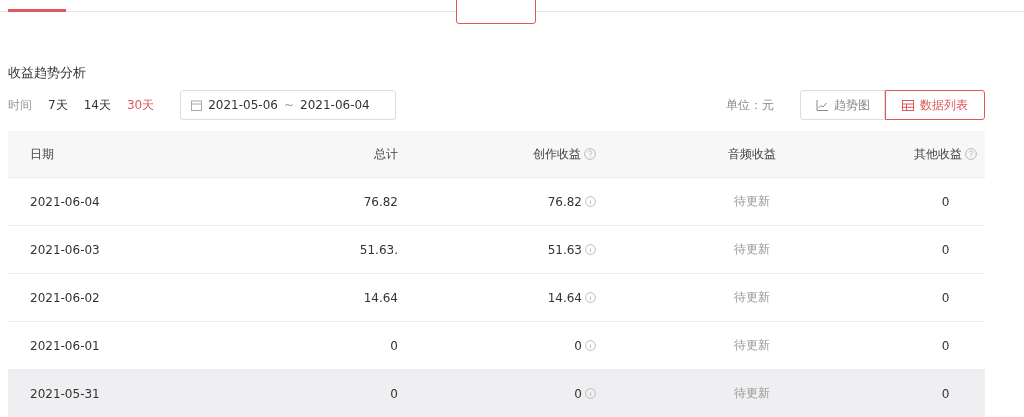  Describe the element at coordinates (386, 154) in the screenshot. I see `column-header: 总计` at that location.